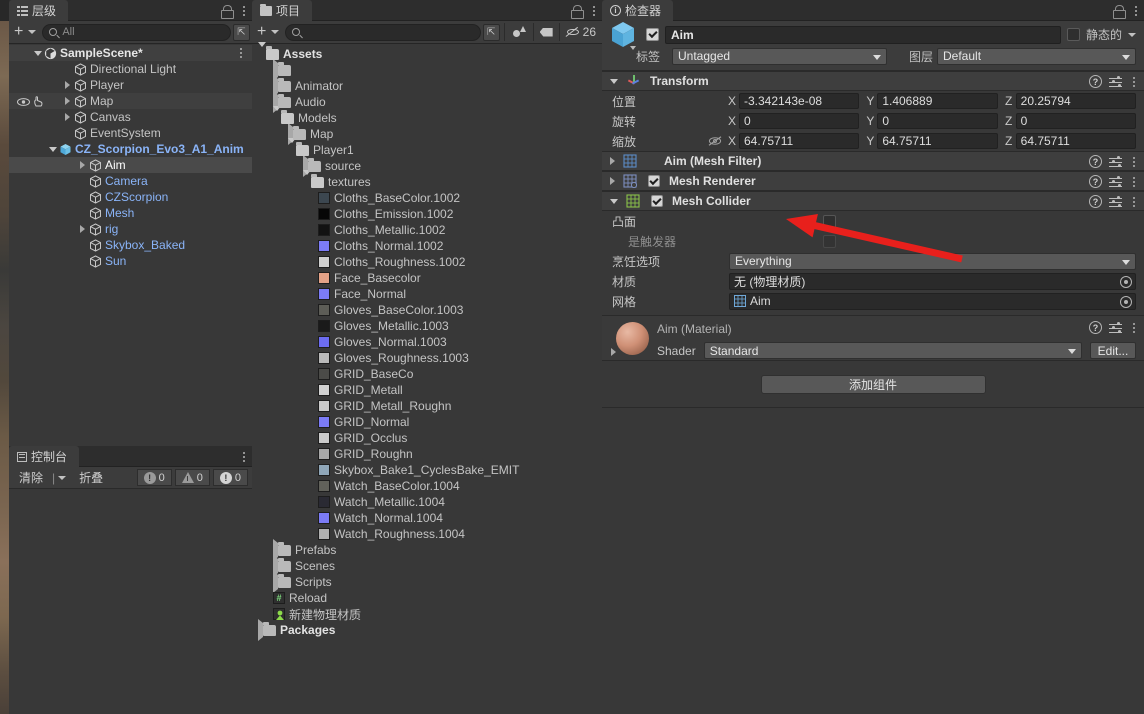 The image size is (1144, 714). I want to click on tag-icon, so click(546, 32).